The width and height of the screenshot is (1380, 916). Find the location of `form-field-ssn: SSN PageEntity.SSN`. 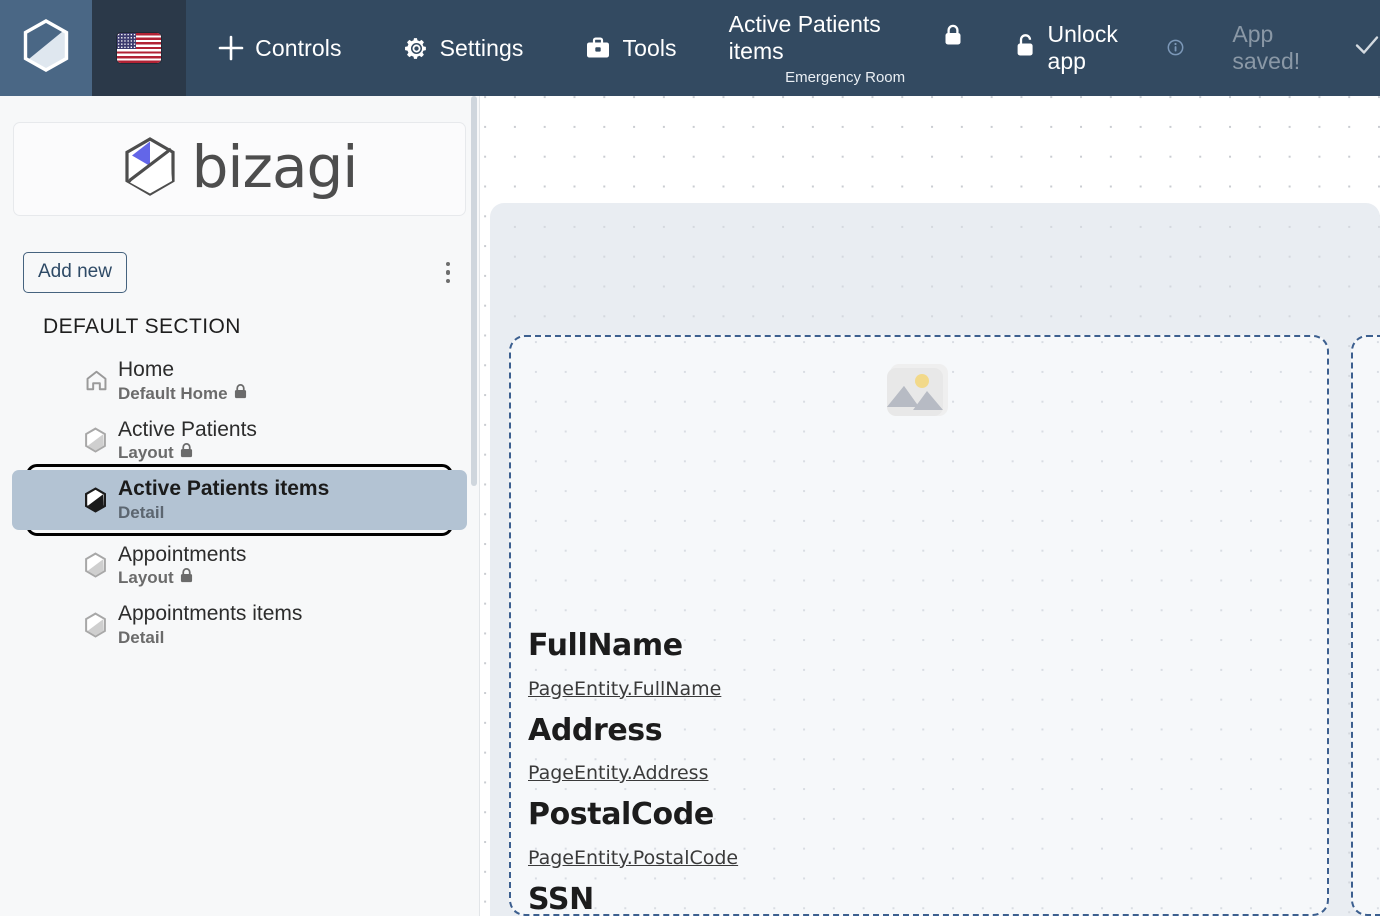

form-field-ssn: SSN PageEntity.SSN is located at coordinates (922, 898).